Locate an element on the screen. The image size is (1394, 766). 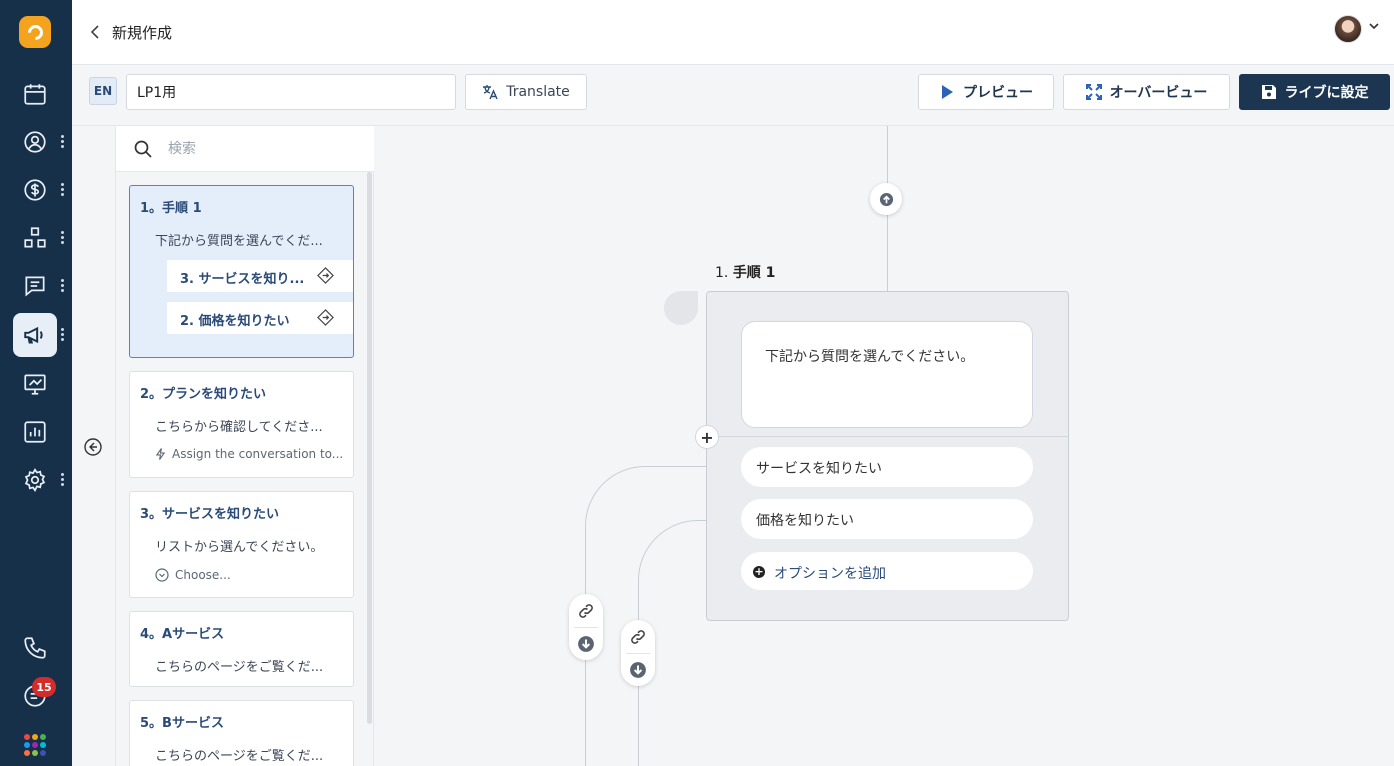
logo-ring-icon is located at coordinates (35, 32).